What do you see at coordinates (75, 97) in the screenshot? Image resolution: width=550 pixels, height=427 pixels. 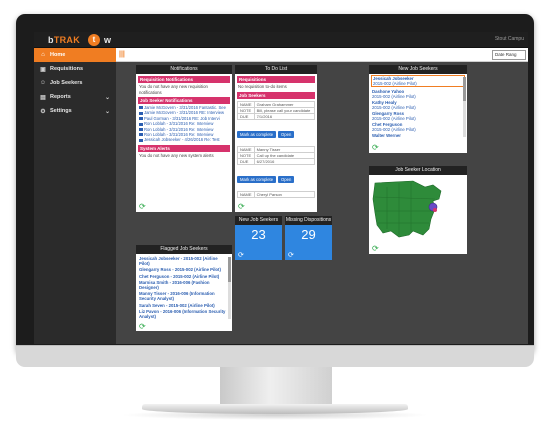 I see `sidebar-item-reports: ▤ Reports ⌄` at bounding box center [75, 97].